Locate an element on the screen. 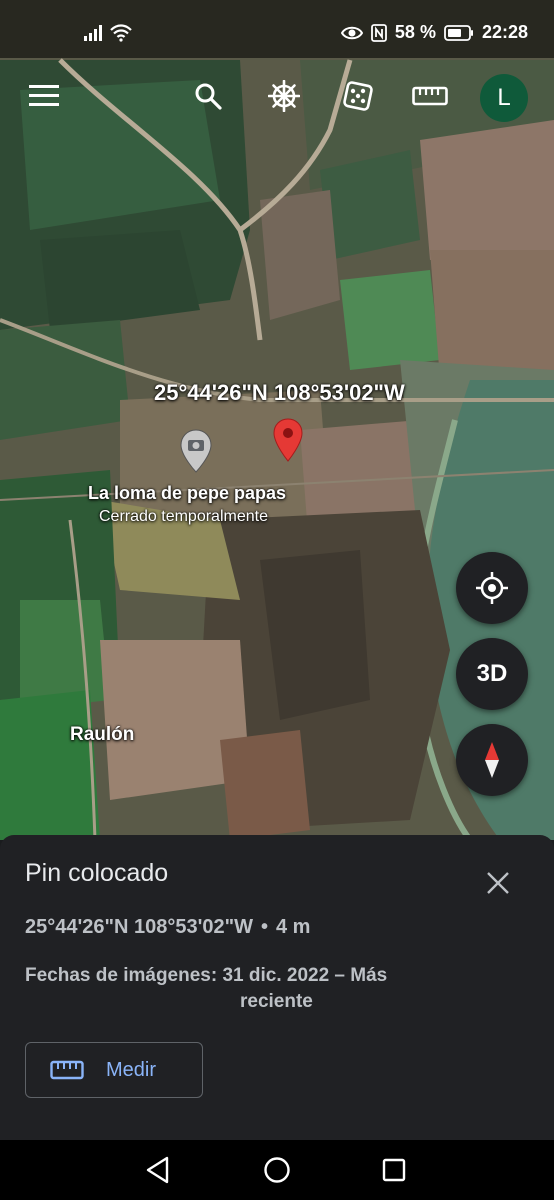 The image size is (554, 1200). coordinate-label: 25°44'26"N 108°53'02"W is located at coordinates (279, 392).